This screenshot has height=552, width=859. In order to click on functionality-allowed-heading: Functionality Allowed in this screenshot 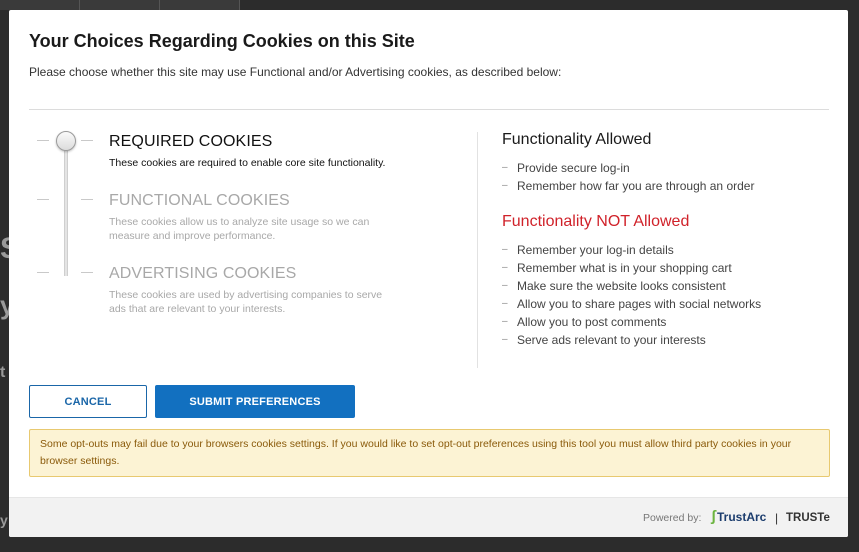, I will do `click(577, 139)`.